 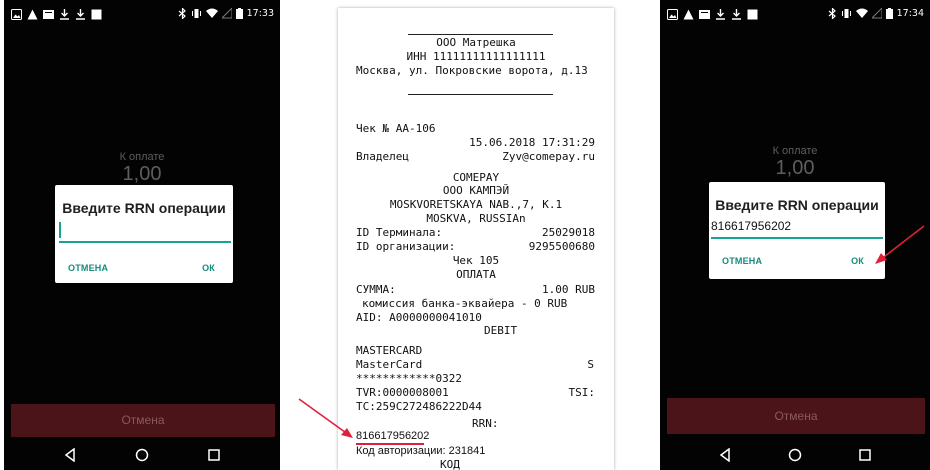 I want to click on org-value: 9295500680, so click(x=561, y=246).